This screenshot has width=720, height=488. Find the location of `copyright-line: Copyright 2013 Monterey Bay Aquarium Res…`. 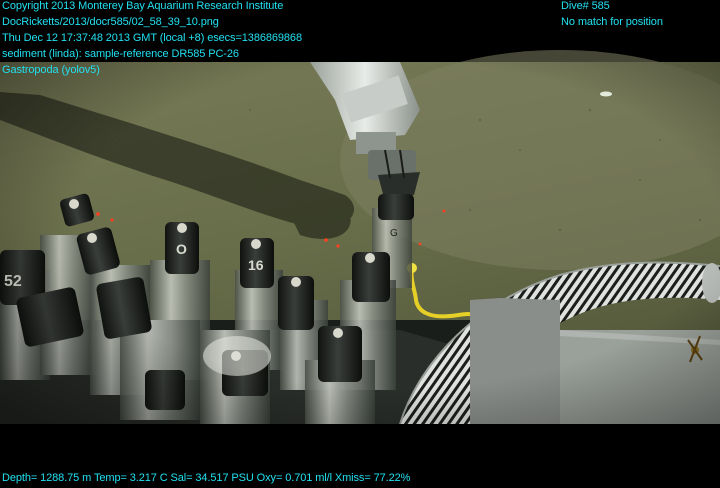

copyright-line: Copyright 2013 Monterey Bay Aquarium Res… is located at coordinates (143, 6).